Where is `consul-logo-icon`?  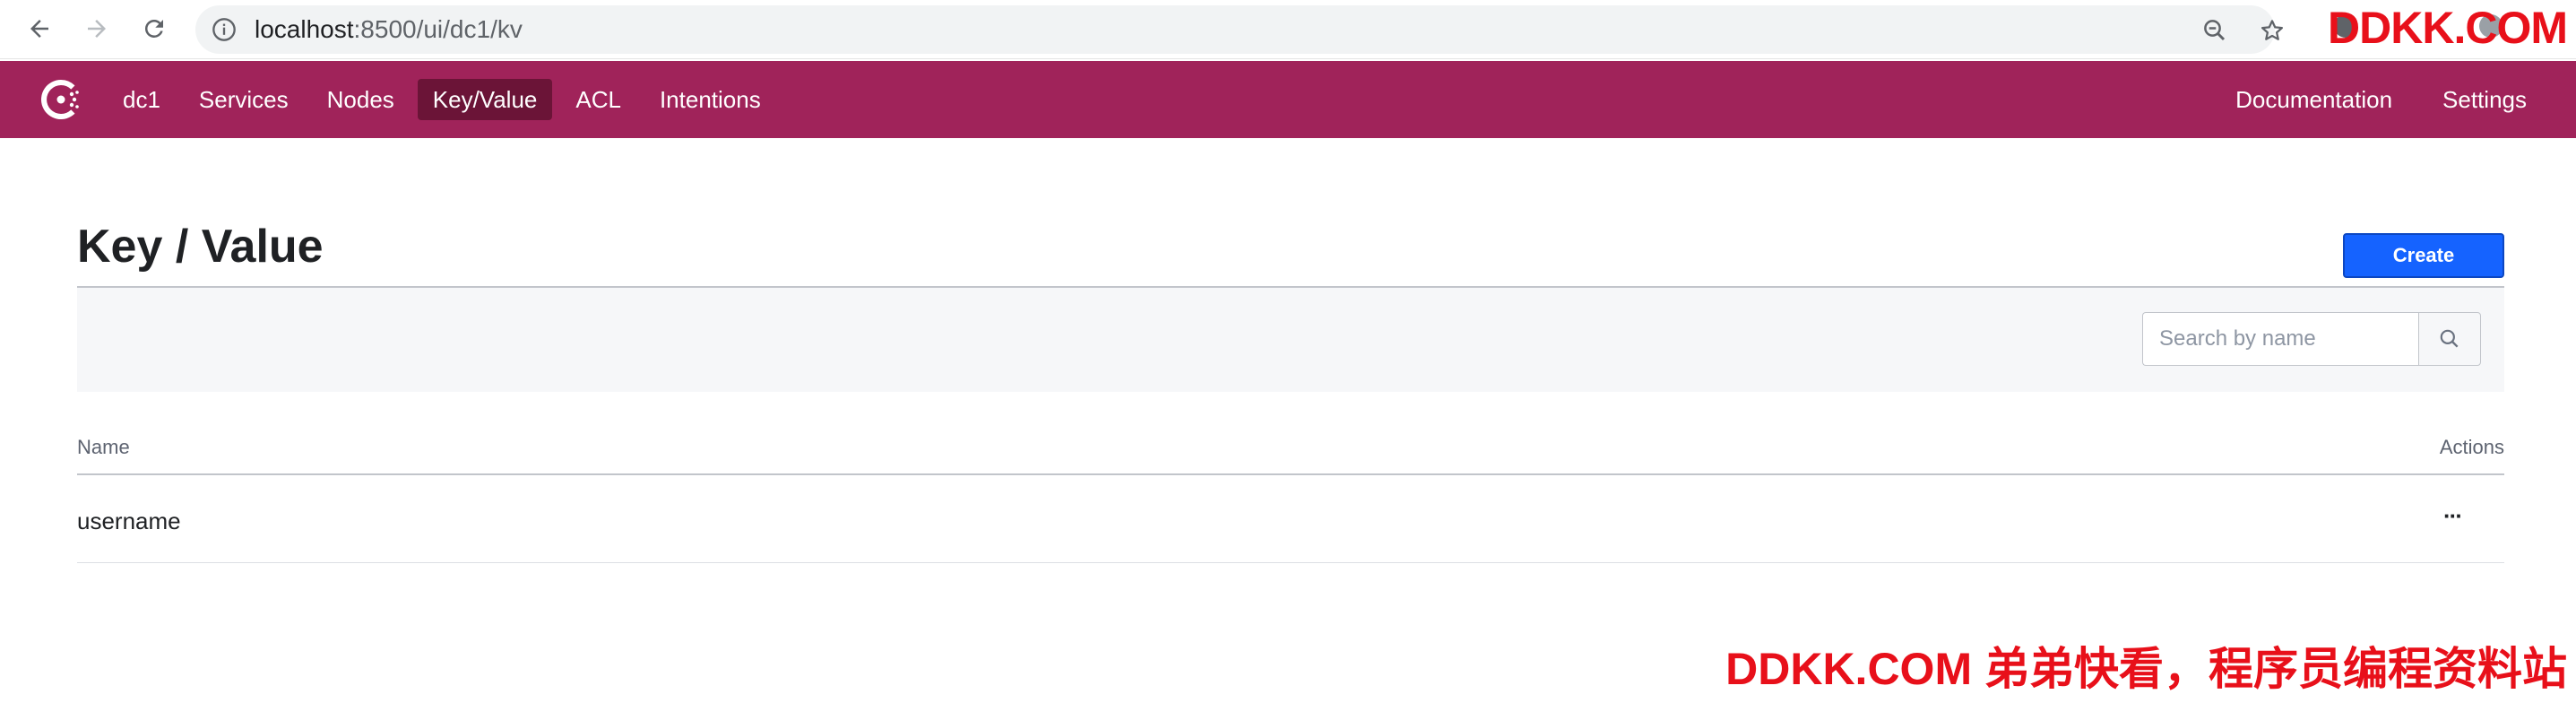
consul-logo-icon is located at coordinates (61, 99).